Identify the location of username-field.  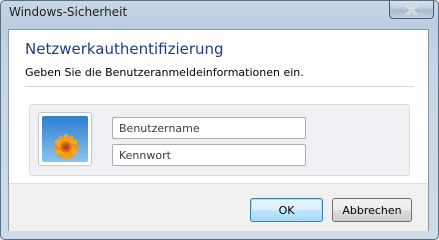
(209, 128).